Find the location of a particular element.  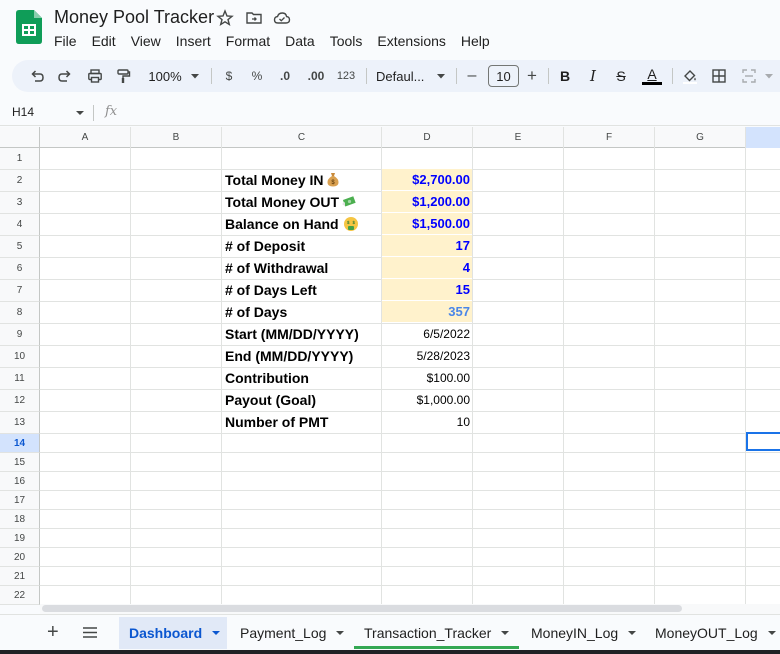

zoom-select: 100% is located at coordinates (165, 76).